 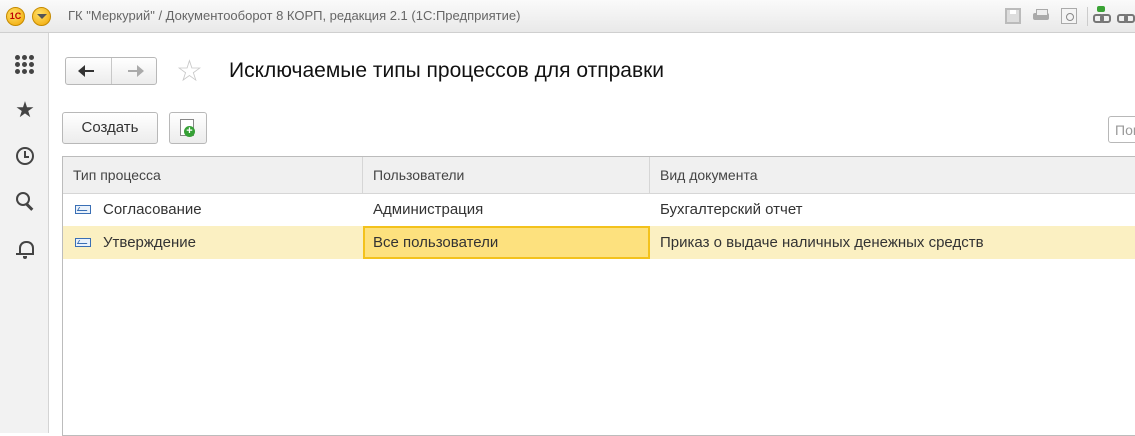 I want to click on preview-icon, so click(x=1069, y=16).